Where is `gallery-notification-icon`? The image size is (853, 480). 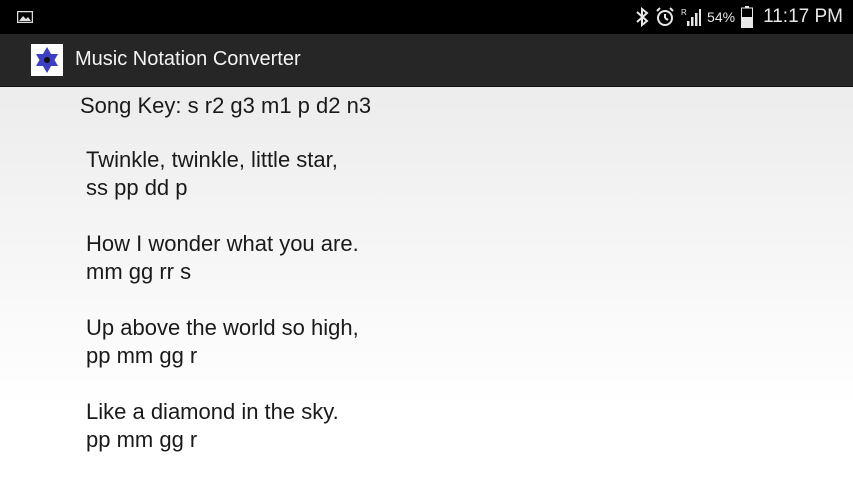
gallery-notification-icon is located at coordinates (25, 17).